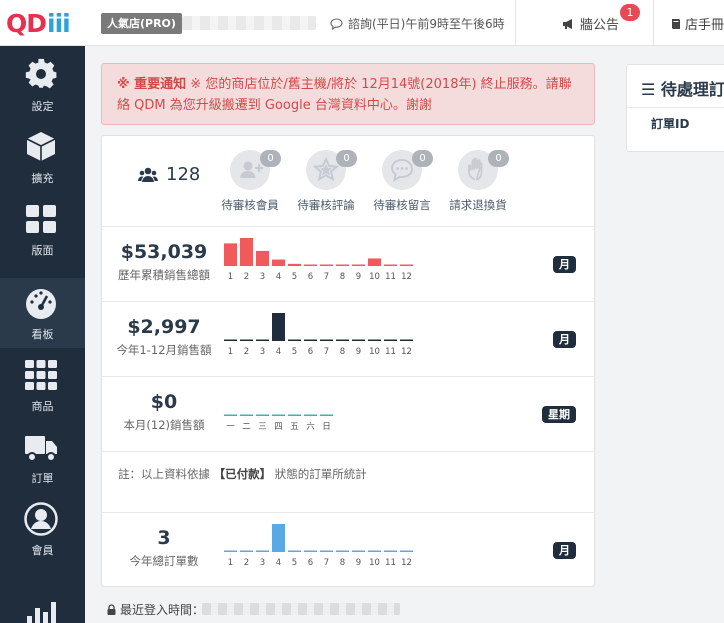  What do you see at coordinates (41, 304) in the screenshot?
I see `dashboard-icon` at bounding box center [41, 304].